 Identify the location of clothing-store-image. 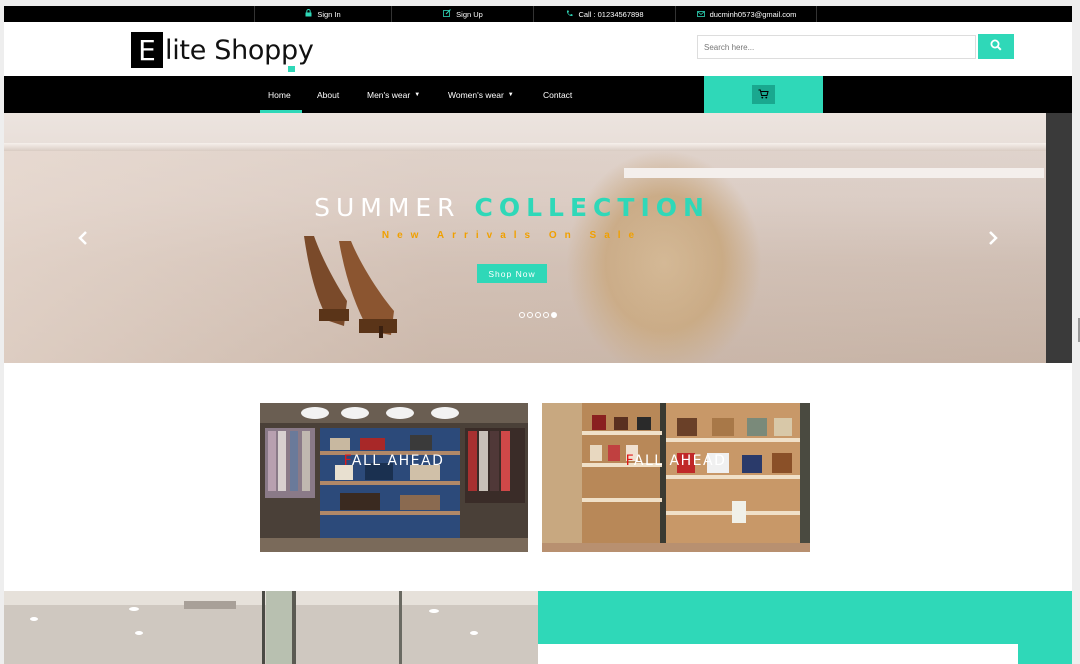
(394, 477).